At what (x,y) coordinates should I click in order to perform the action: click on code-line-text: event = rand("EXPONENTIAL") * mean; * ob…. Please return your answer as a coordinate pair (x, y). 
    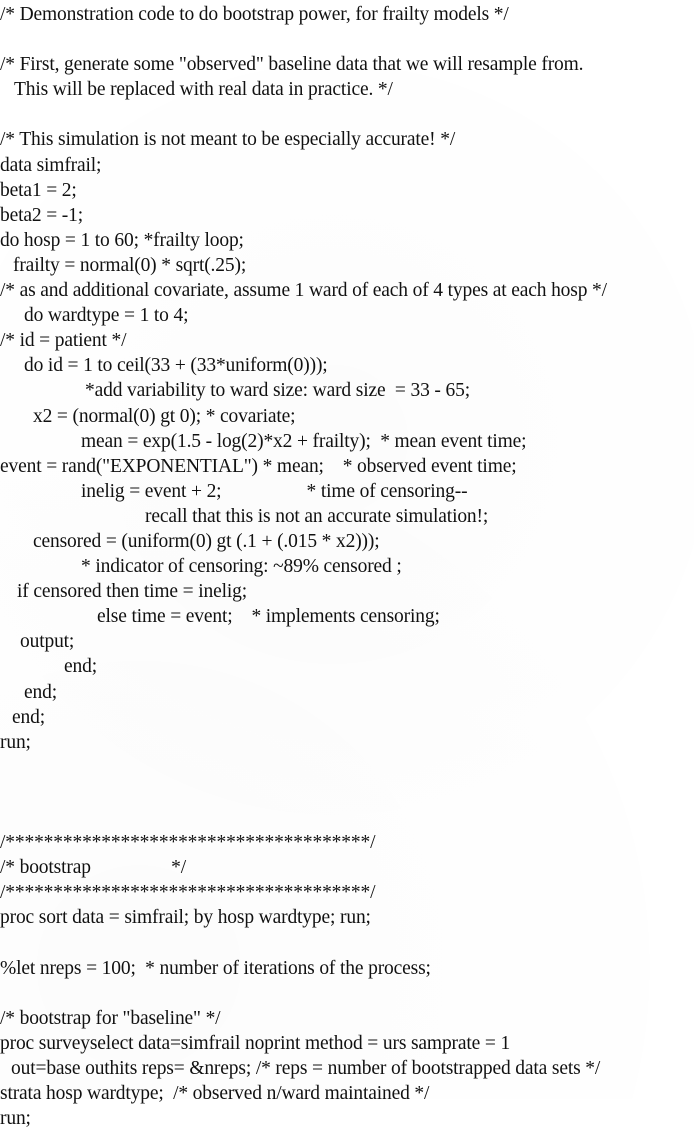
    Looking at the image, I should click on (258, 466).